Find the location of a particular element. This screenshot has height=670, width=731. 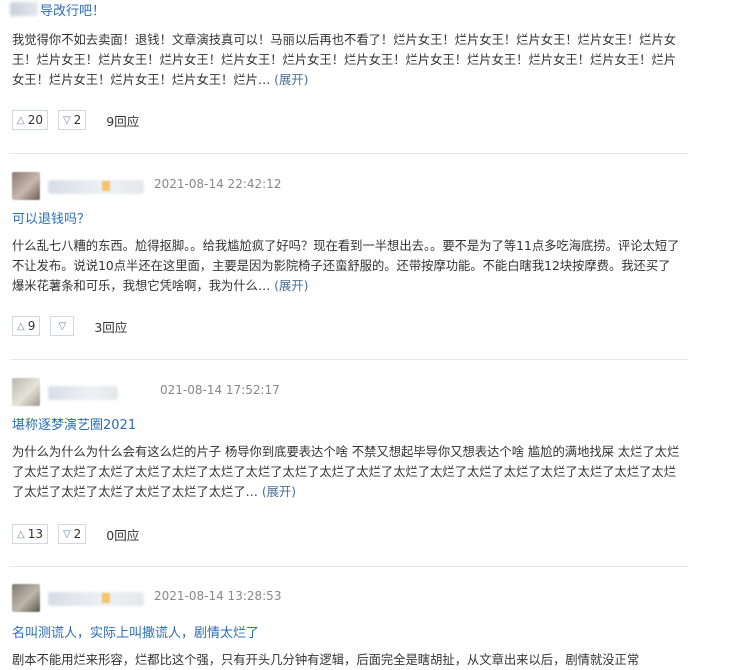

comment-header: 2021-08-14 13:28:53 is located at coordinates (312, 599).